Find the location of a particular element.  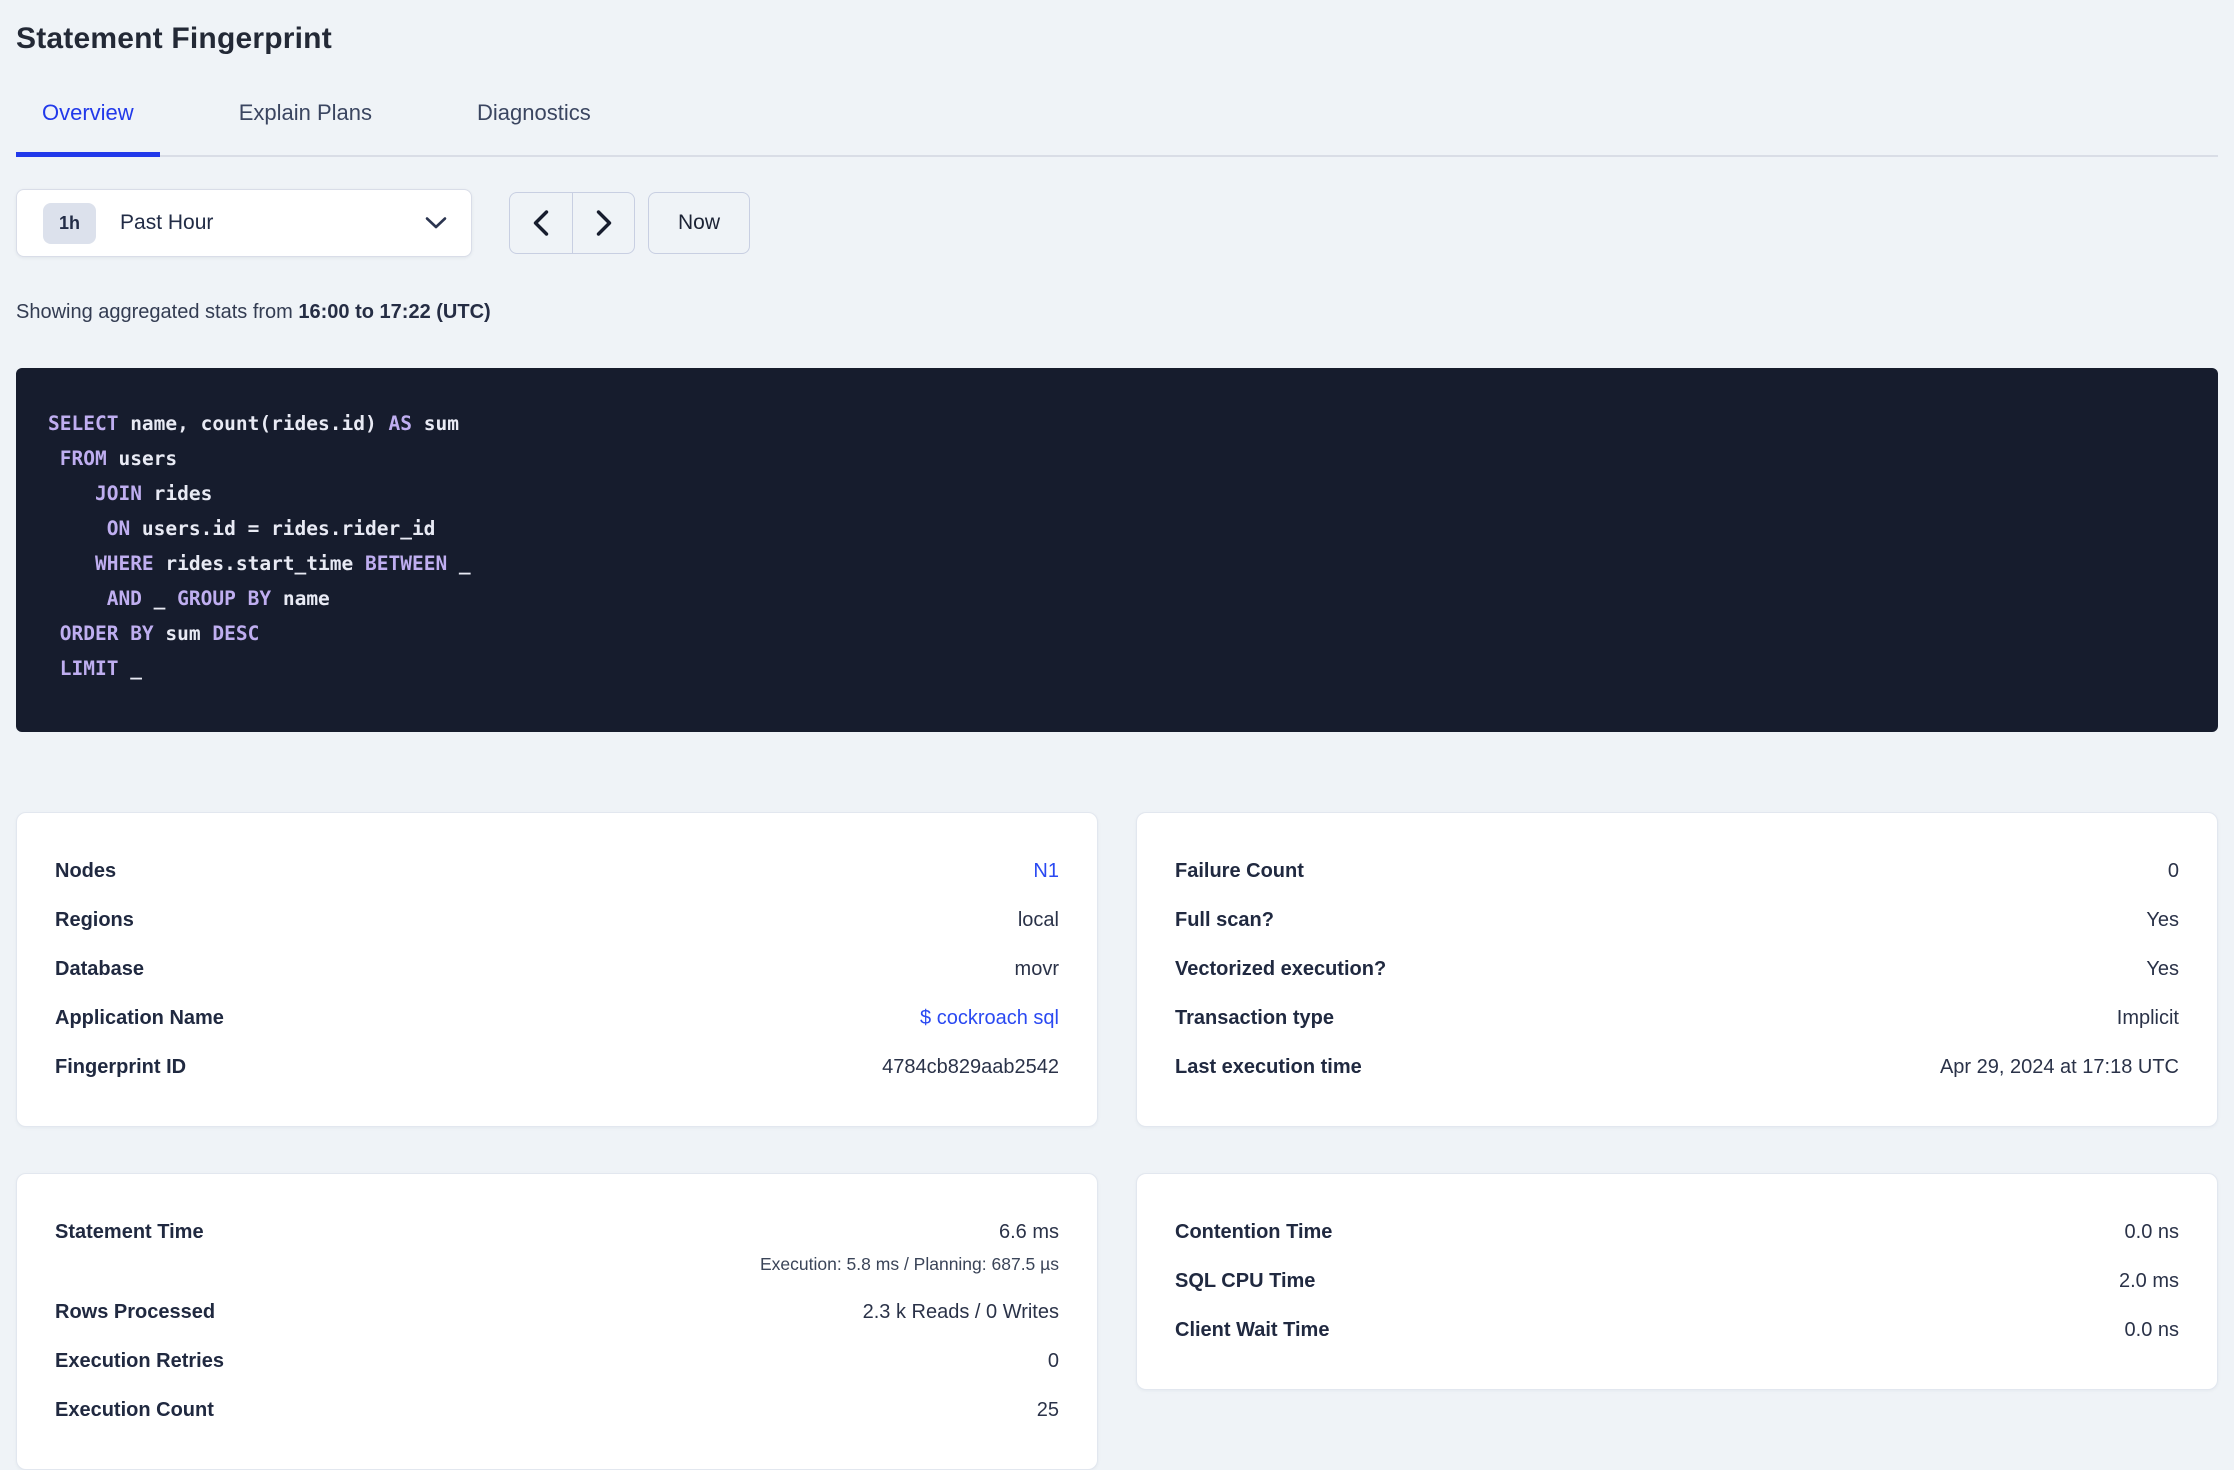

row-label: Vectorized execution? is located at coordinates (1281, 969).